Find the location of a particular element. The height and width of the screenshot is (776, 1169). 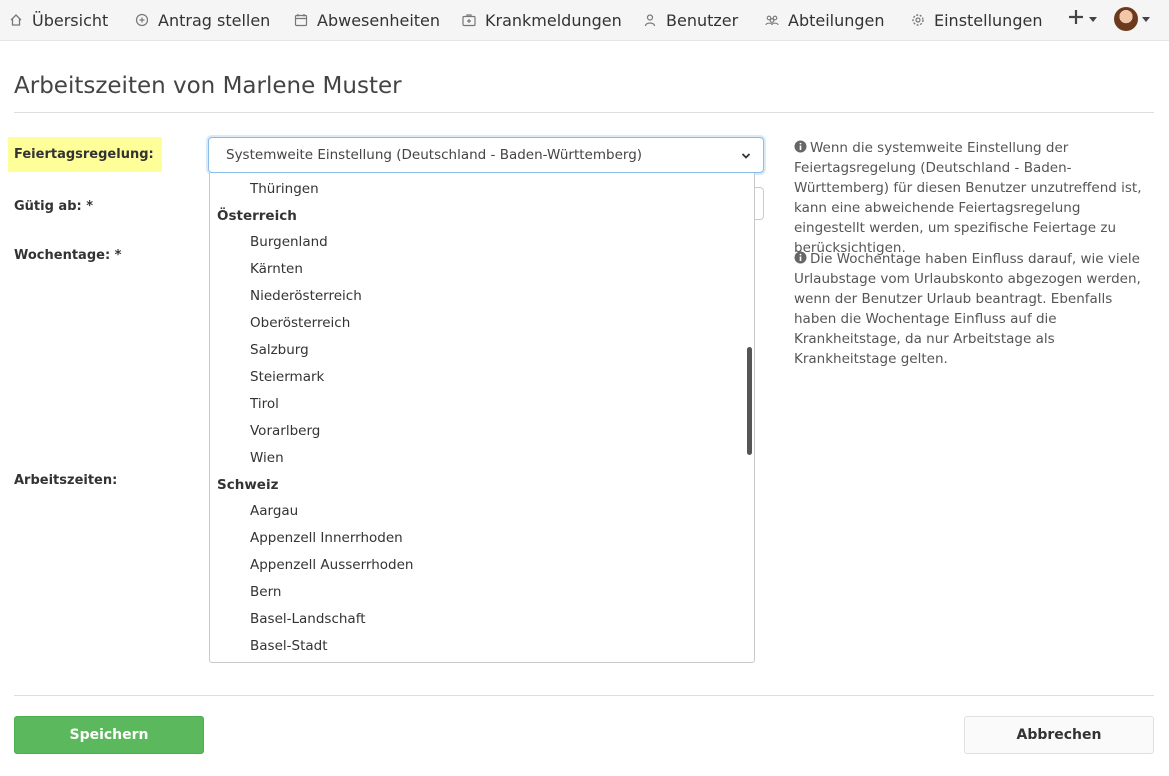

dropdown-scrollbar is located at coordinates (749, 401).